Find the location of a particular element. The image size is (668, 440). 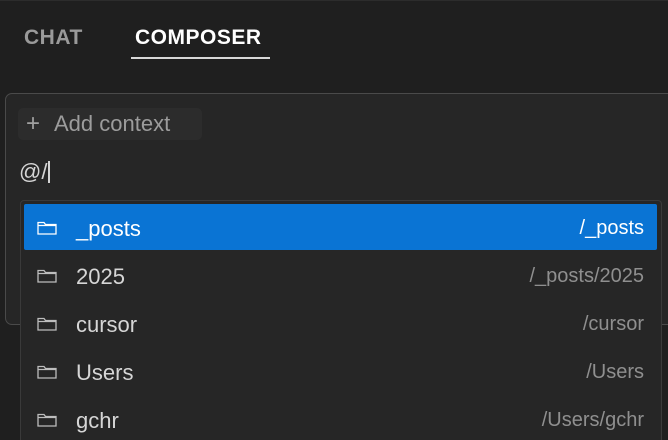

suggestion-name: Users is located at coordinates (105, 372).